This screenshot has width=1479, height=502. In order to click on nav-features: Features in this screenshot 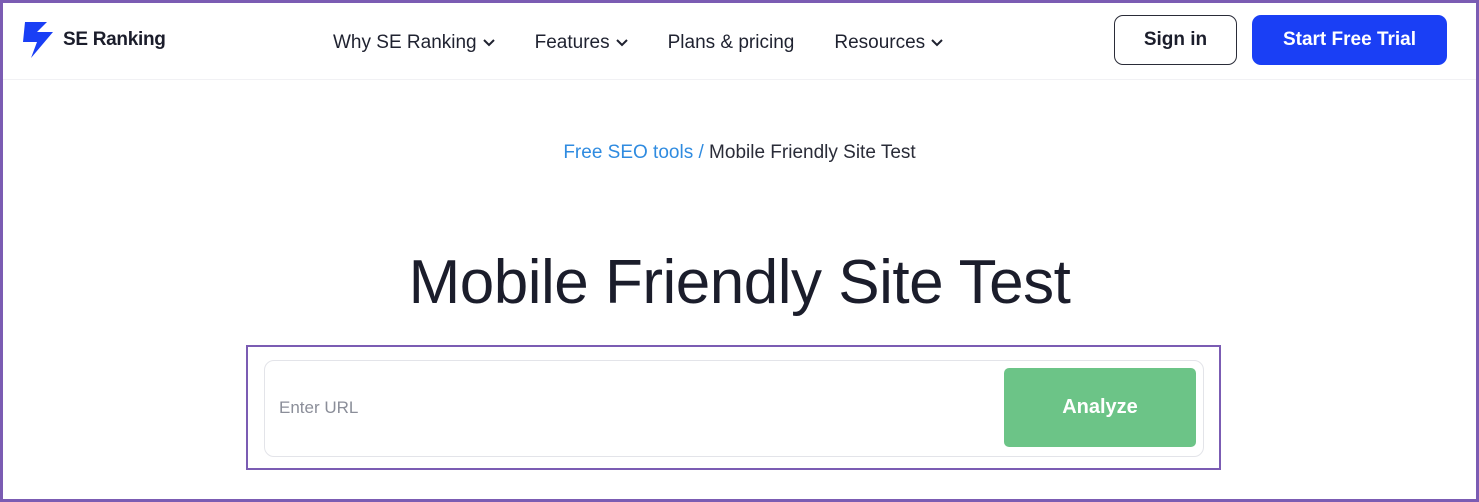, I will do `click(581, 43)`.